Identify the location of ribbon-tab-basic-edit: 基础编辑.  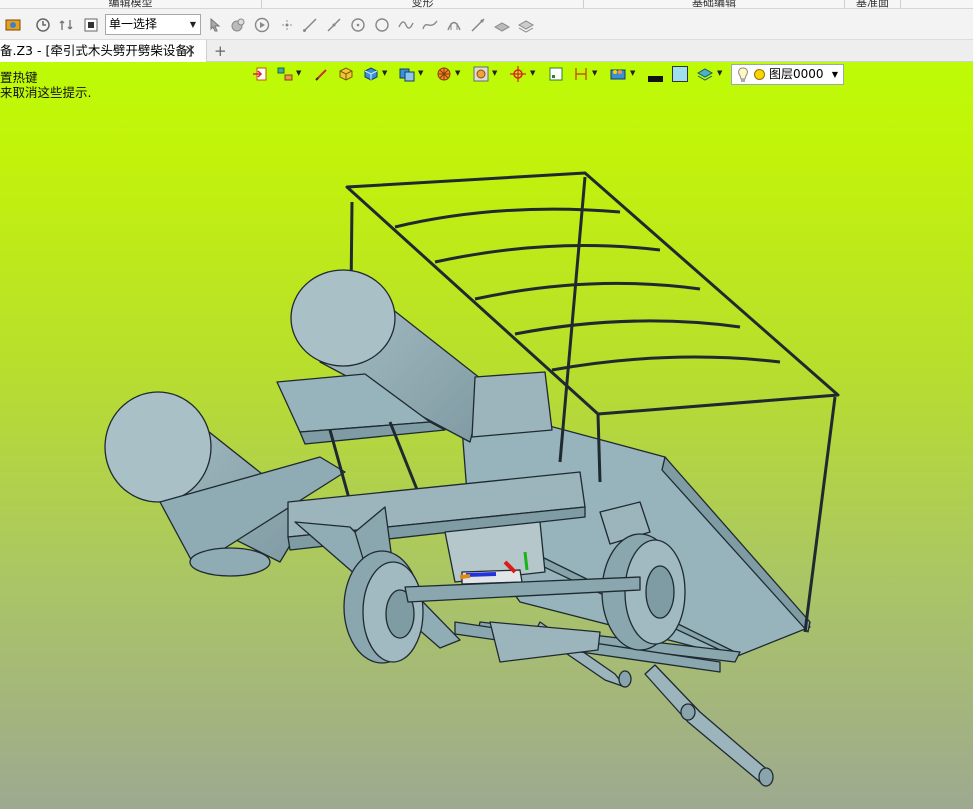
(714, 4).